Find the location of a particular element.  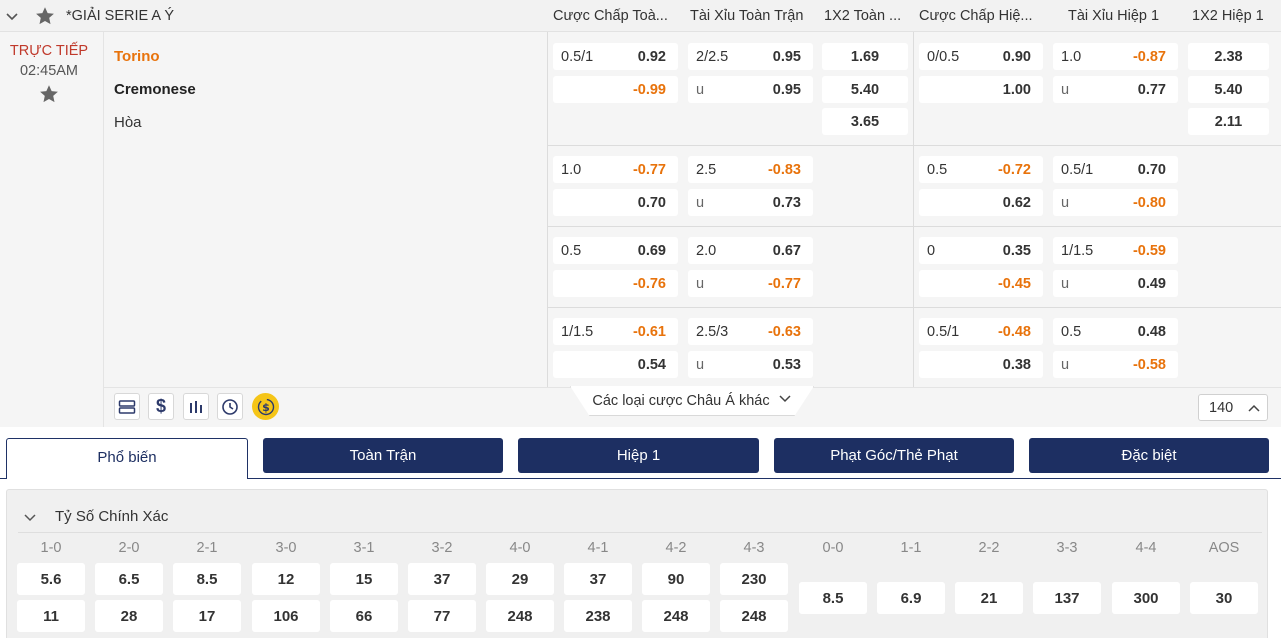

tab-full-time: Toàn Trận is located at coordinates (383, 455).